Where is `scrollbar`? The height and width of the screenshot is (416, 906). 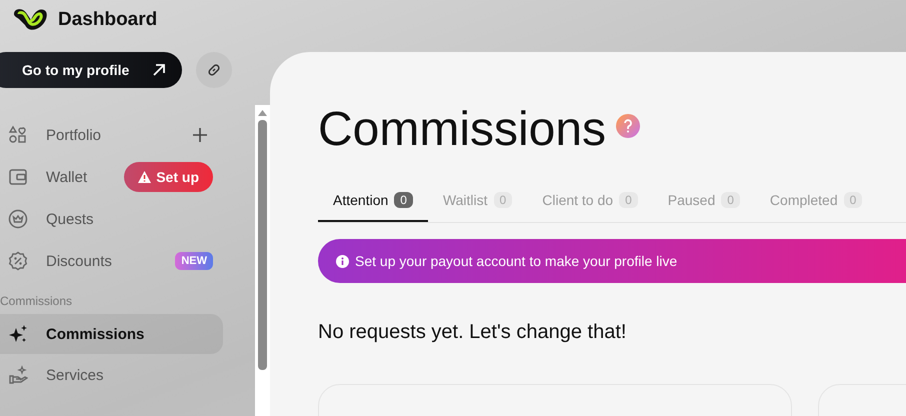 scrollbar is located at coordinates (262, 260).